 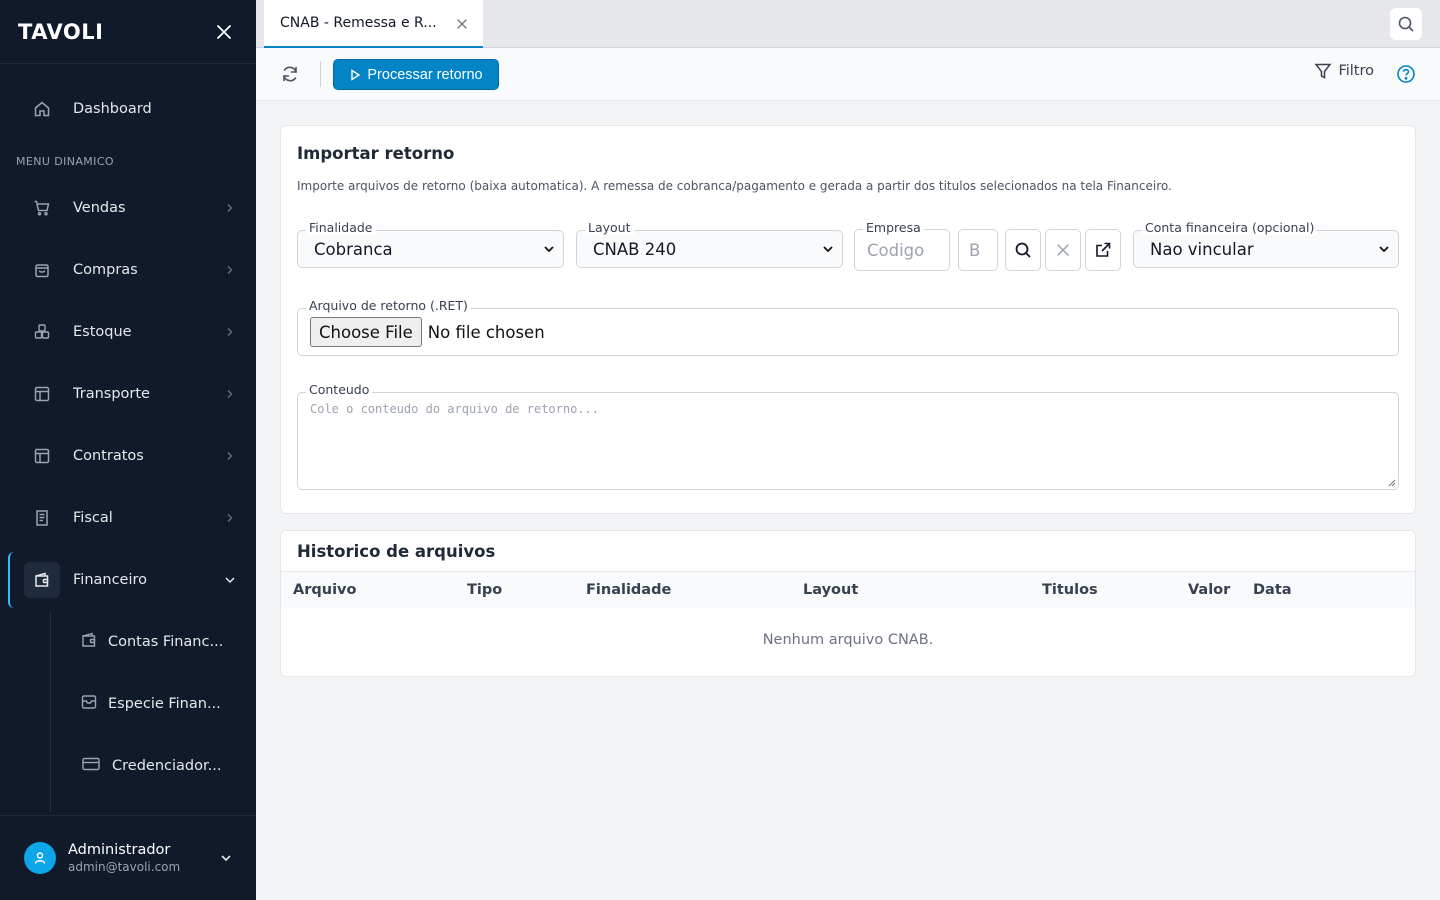 What do you see at coordinates (341, 227) in the screenshot?
I see `finalidade-label: Finalidade` at bounding box center [341, 227].